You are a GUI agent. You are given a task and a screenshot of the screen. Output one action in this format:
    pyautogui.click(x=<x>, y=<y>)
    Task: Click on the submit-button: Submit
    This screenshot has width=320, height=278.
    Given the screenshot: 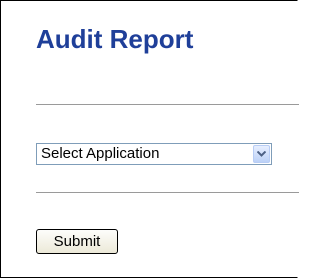 What is the action you would take?
    pyautogui.click(x=77, y=241)
    